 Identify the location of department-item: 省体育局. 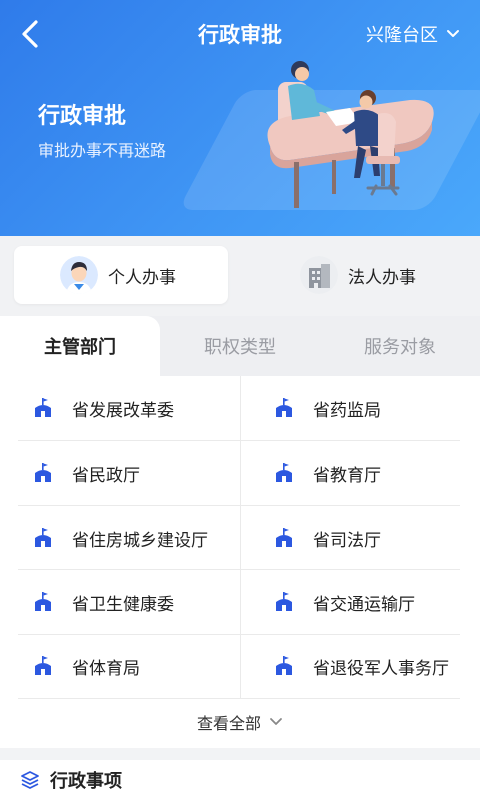
(118, 666).